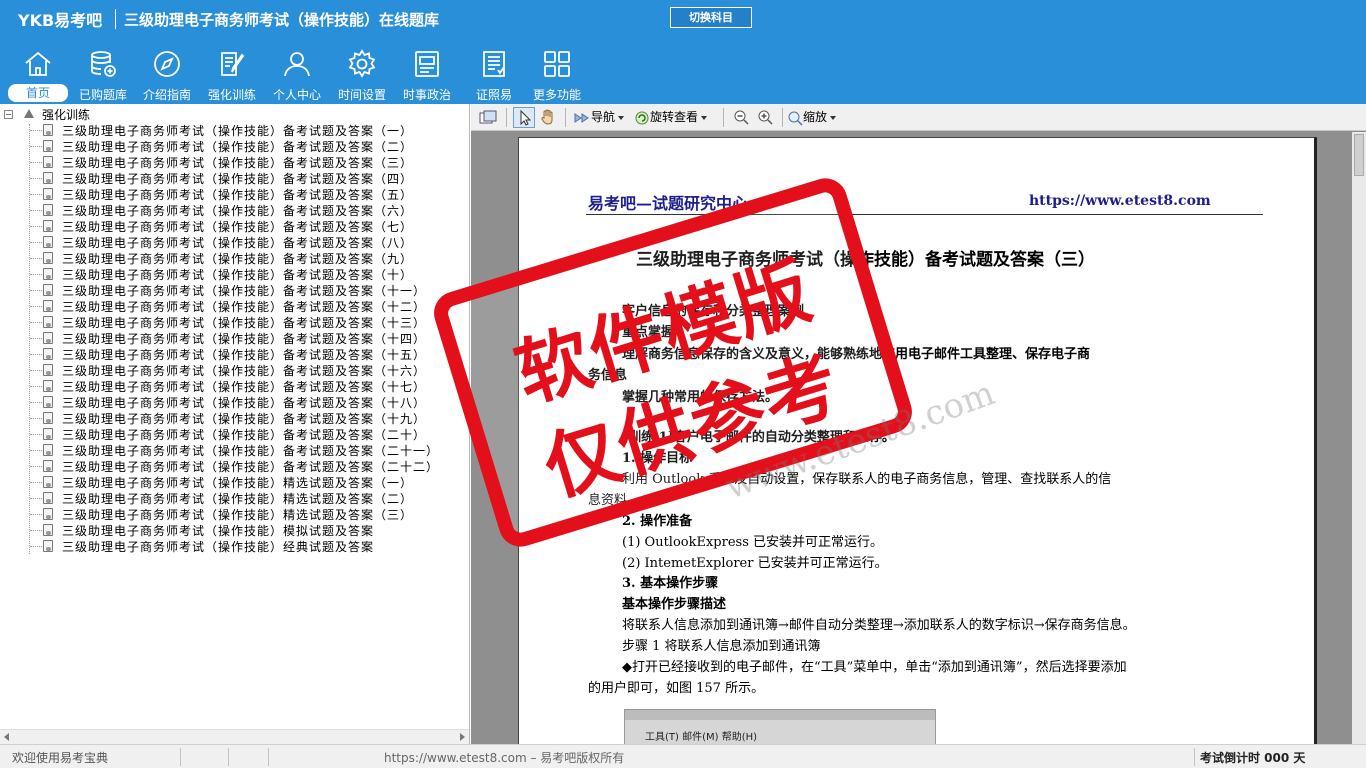 The height and width of the screenshot is (768, 1366). I want to click on horizontal-scrollbar, so click(234, 736).